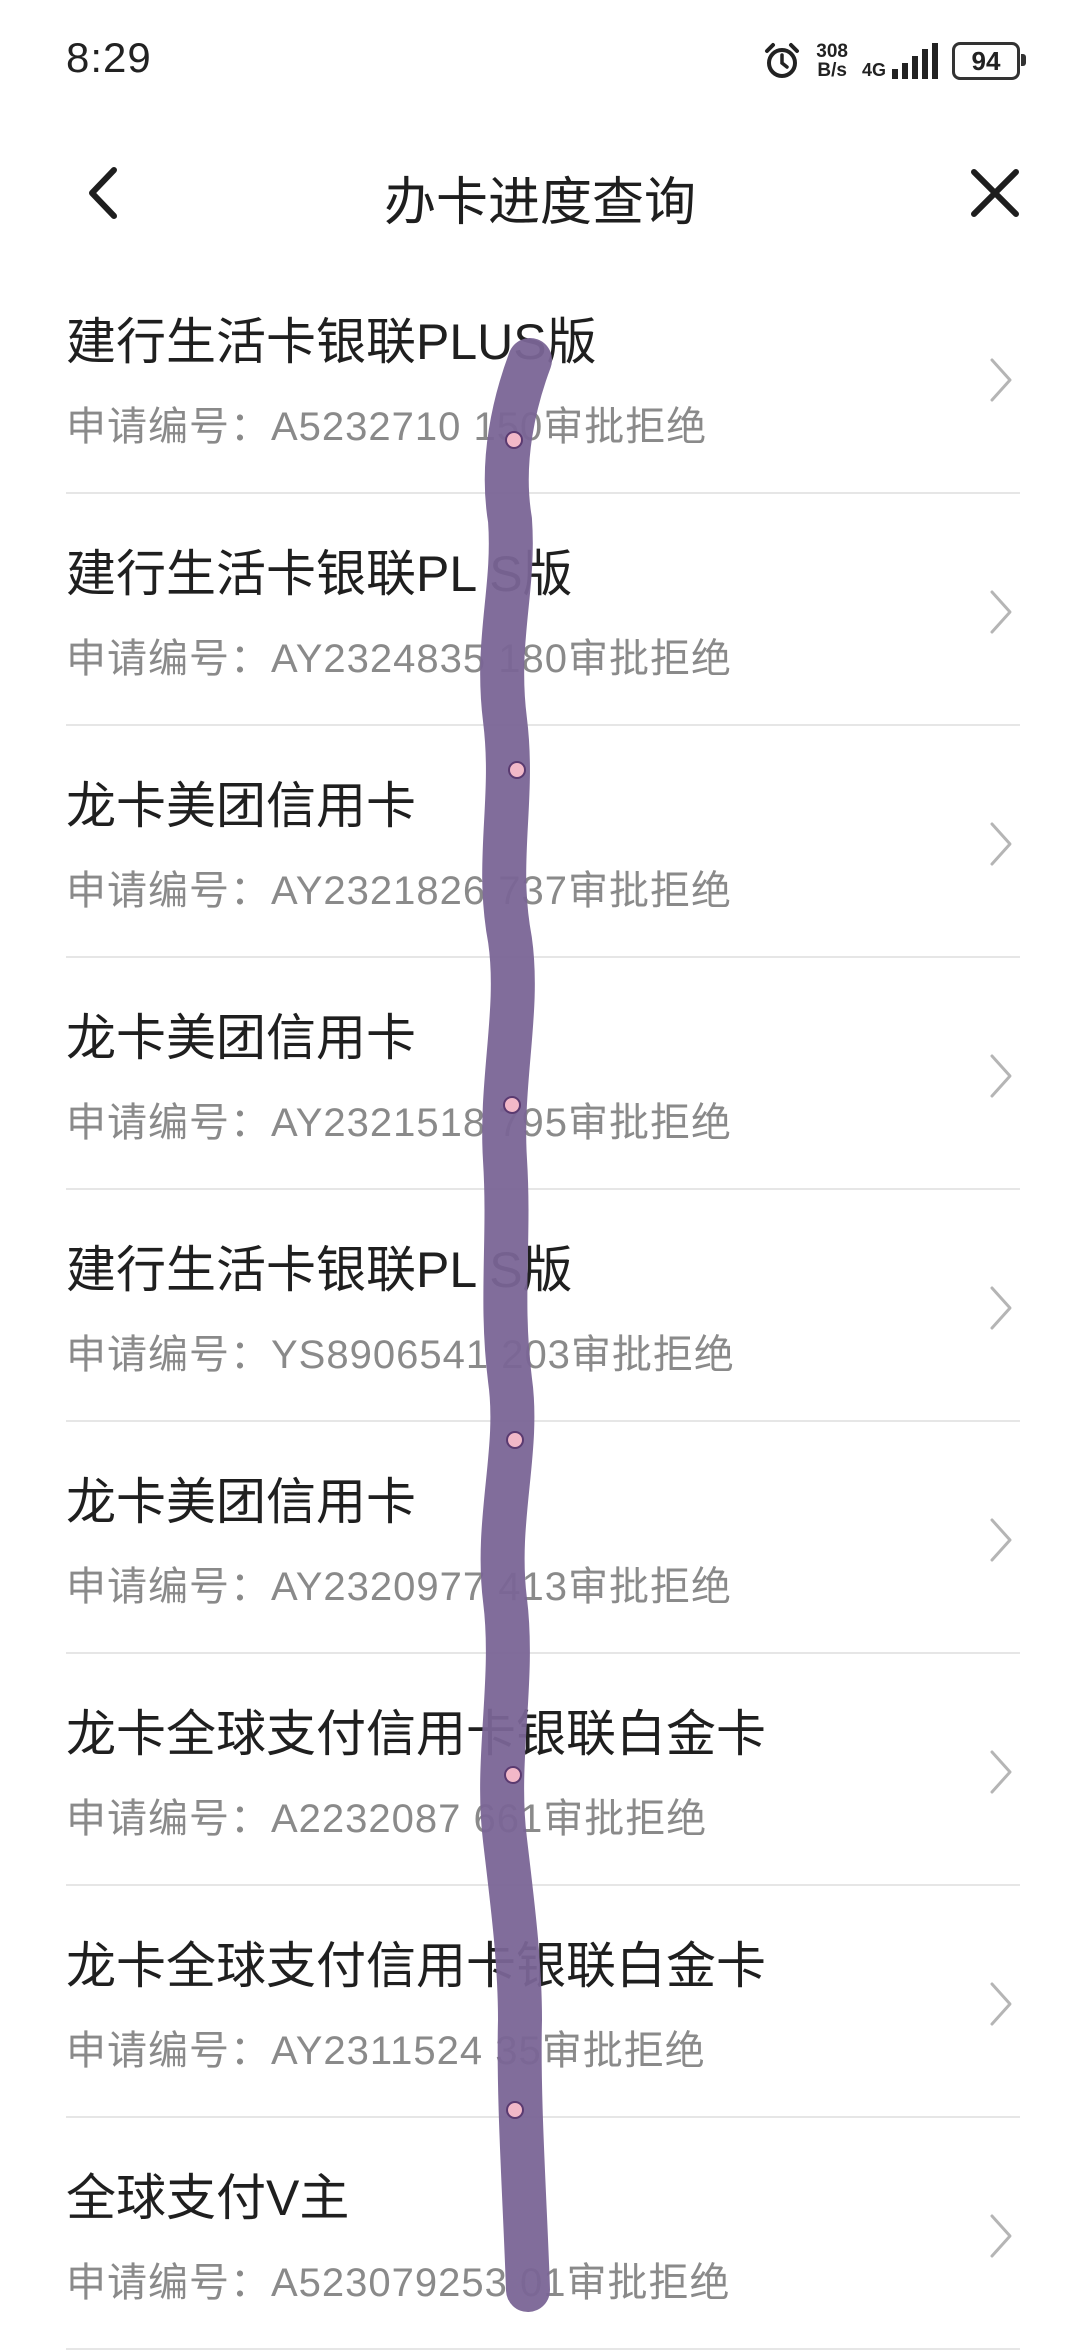  Describe the element at coordinates (915, 61) in the screenshot. I see `signal-icon` at that location.